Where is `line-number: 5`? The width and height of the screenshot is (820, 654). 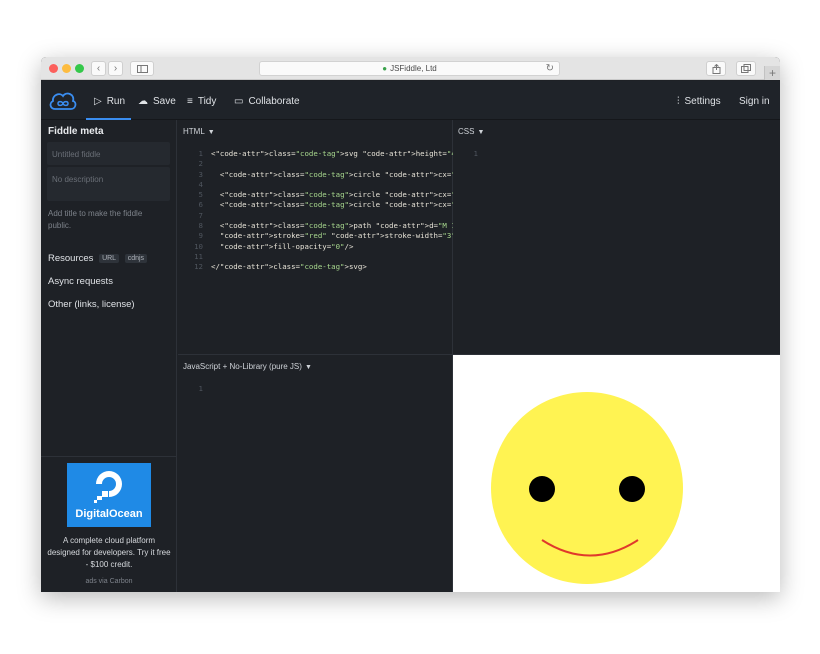 line-number: 5 is located at coordinates (200, 195).